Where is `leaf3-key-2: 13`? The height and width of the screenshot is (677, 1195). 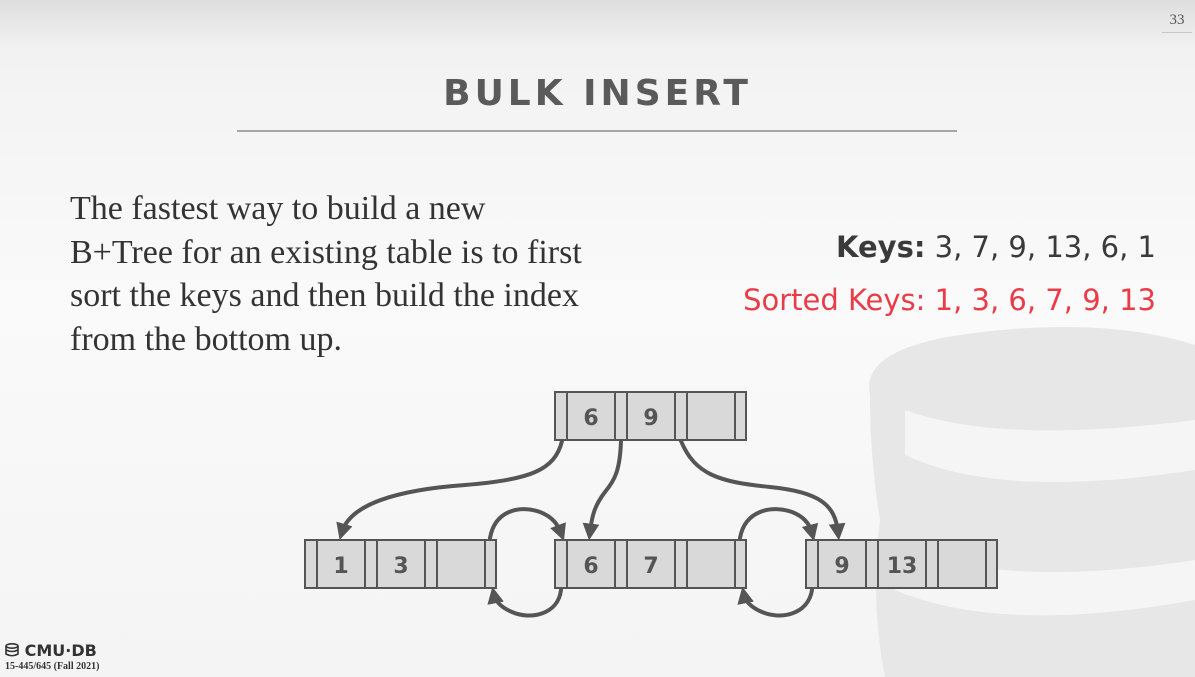 leaf3-key-2: 13 is located at coordinates (902, 566).